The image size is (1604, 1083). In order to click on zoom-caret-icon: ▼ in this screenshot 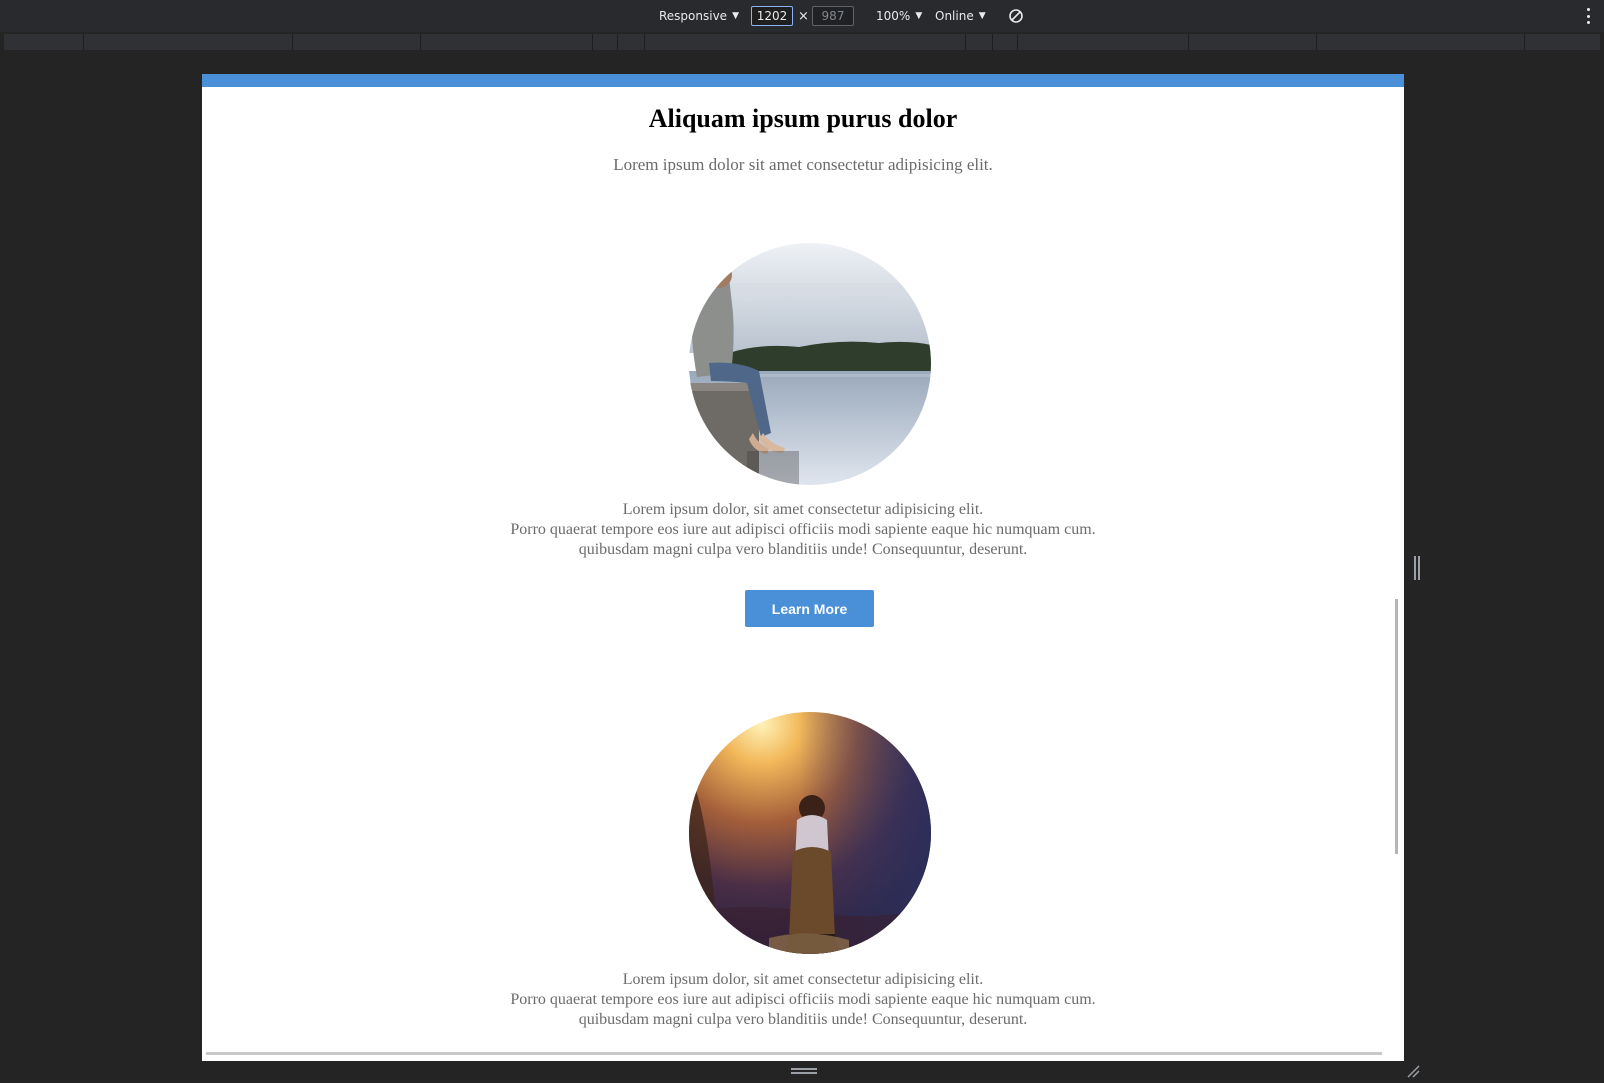, I will do `click(919, 16)`.